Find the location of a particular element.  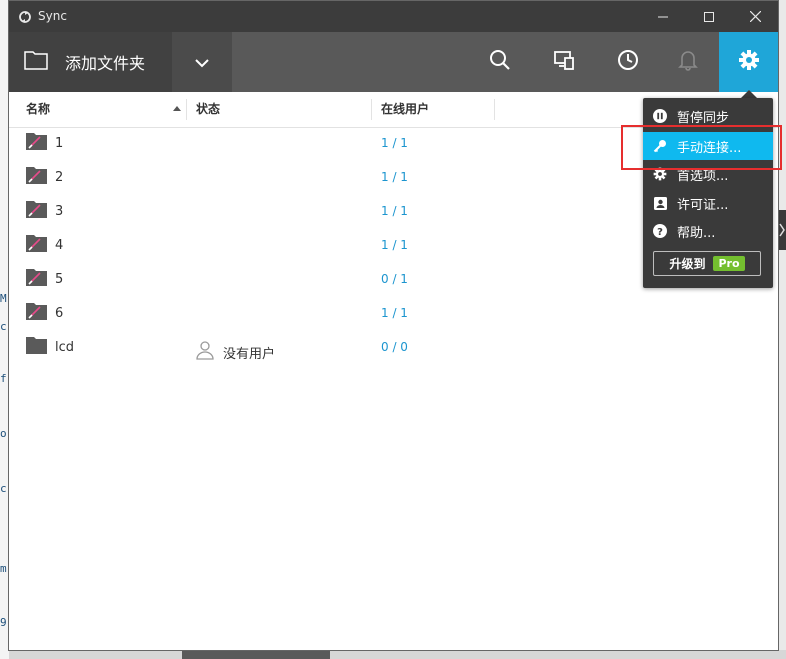

close-button is located at coordinates (755, 16).